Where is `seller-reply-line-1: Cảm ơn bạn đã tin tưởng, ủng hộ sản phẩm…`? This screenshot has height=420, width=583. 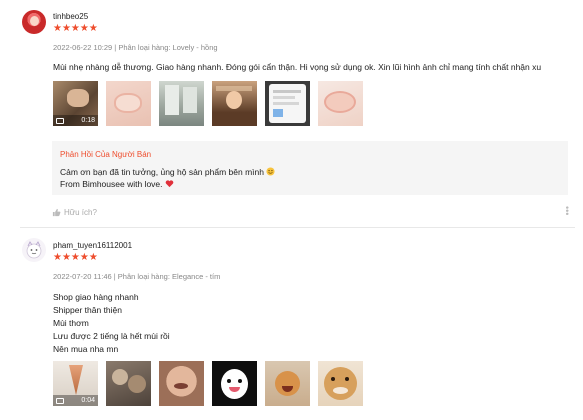 seller-reply-line-1: Cảm ơn bạn đã tin tưởng, ủng hộ sản phẩm… is located at coordinates (162, 172).